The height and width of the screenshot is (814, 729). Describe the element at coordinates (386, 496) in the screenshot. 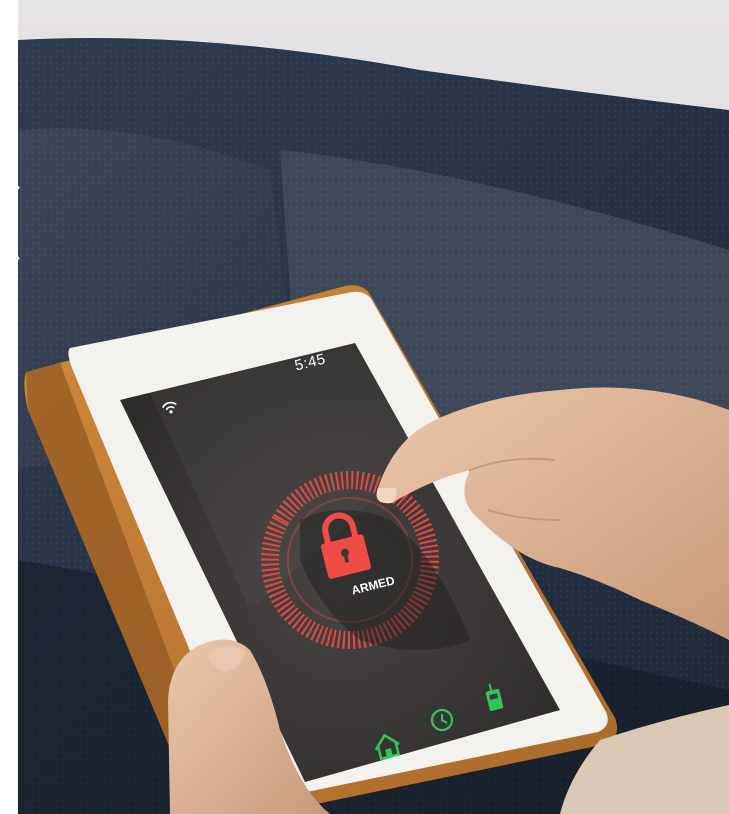

I see `right-finger-tip` at that location.